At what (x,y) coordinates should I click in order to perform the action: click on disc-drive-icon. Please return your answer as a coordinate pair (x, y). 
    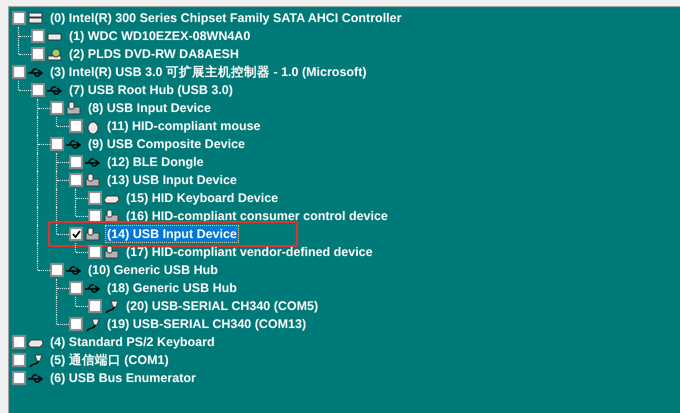
    Looking at the image, I should click on (54, 54).